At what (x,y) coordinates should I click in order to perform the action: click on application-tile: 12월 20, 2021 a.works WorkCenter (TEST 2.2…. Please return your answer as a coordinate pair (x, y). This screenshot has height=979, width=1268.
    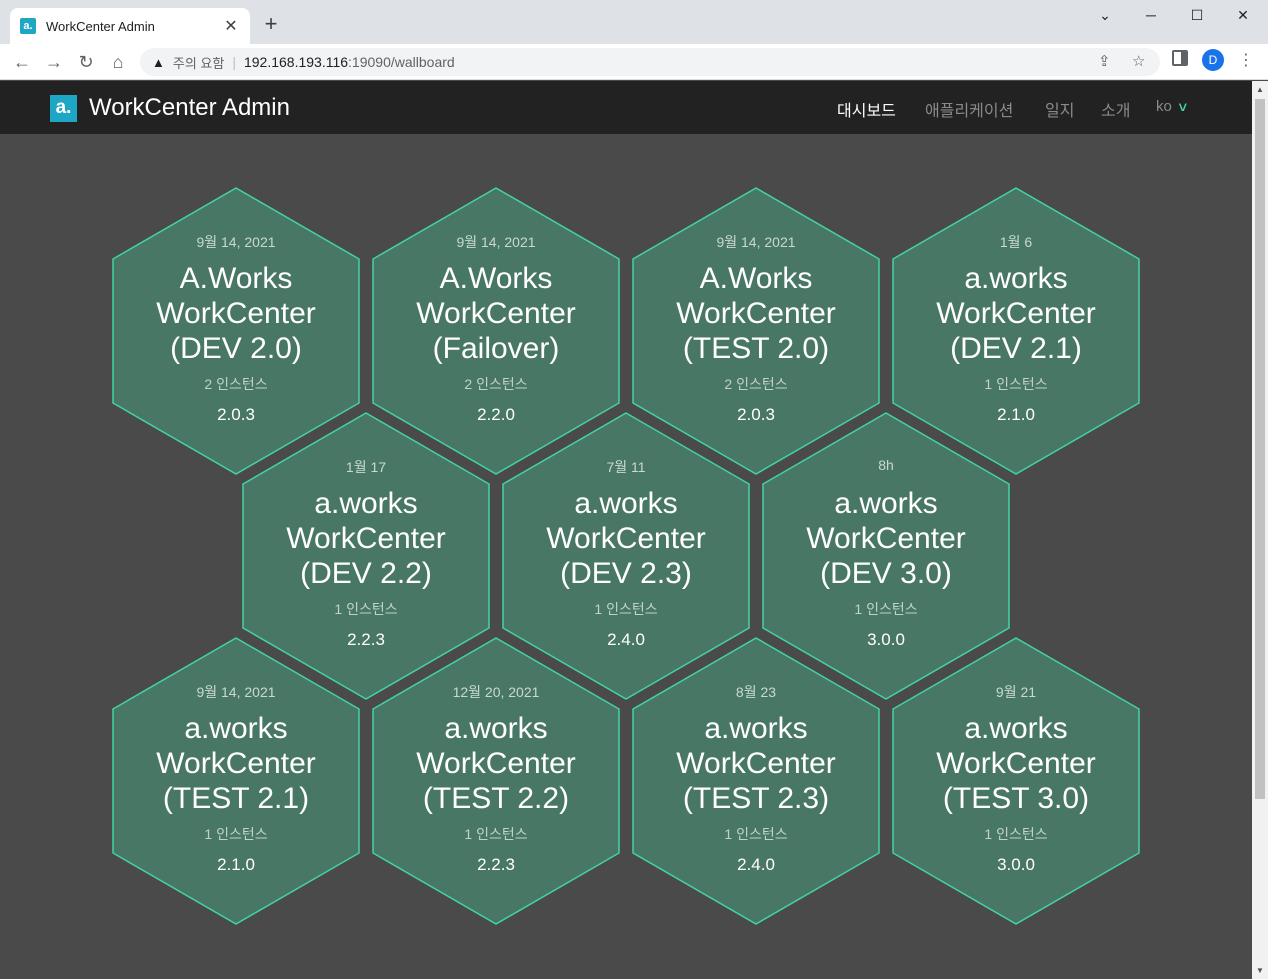
    Looking at the image, I should click on (496, 781).